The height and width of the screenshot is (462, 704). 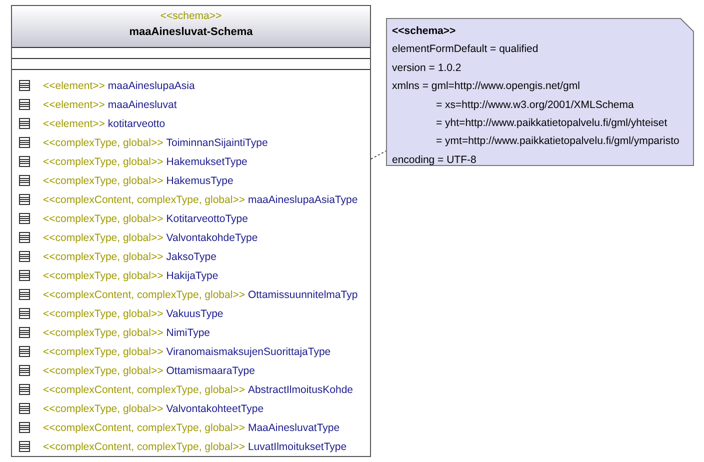 What do you see at coordinates (424, 31) in the screenshot?
I see `note-title: <<schema>>` at bounding box center [424, 31].